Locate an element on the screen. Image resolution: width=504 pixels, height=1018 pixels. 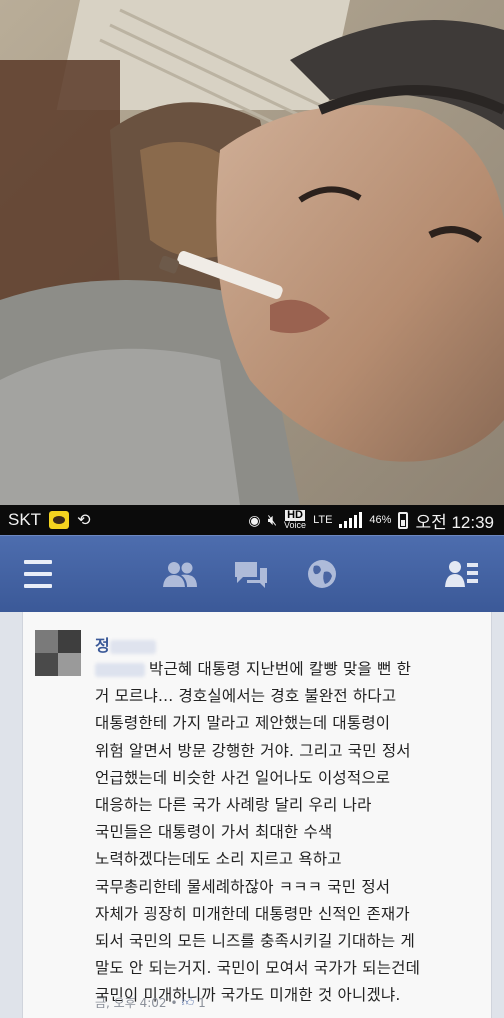
thumbs-up-icon: 👍︎ is located at coordinates (188, 1002).